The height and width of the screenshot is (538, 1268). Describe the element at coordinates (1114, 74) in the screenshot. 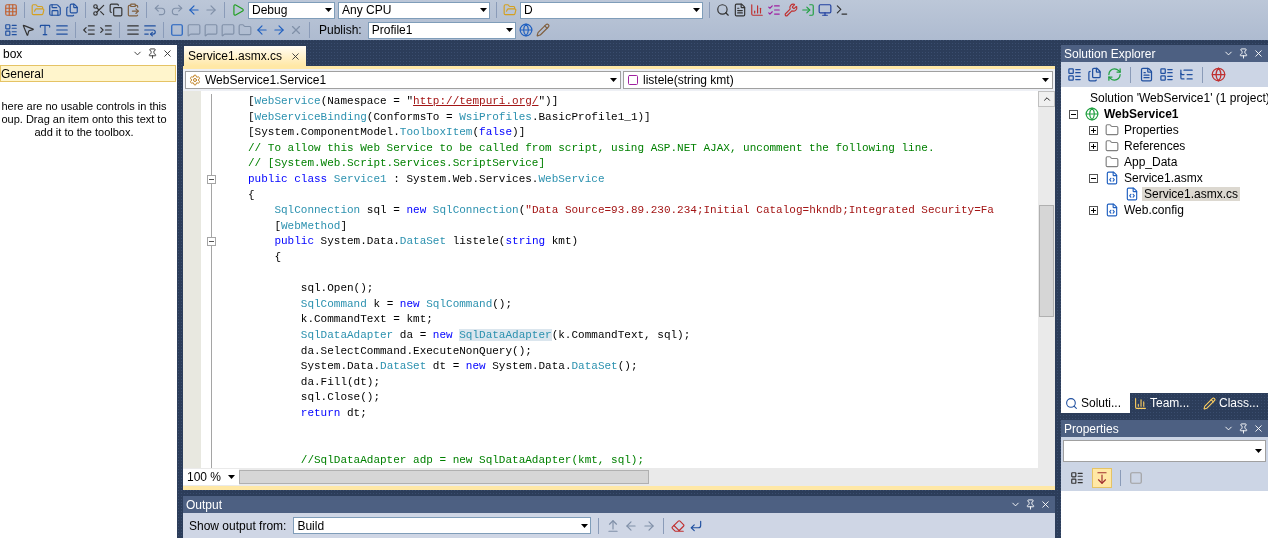

I see `refresh-icon` at that location.